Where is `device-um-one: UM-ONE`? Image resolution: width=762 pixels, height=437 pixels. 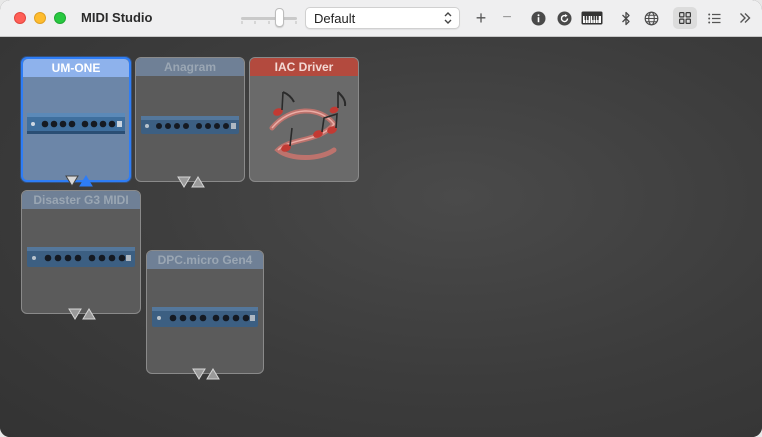
device-um-one: UM-ONE is located at coordinates (76, 122).